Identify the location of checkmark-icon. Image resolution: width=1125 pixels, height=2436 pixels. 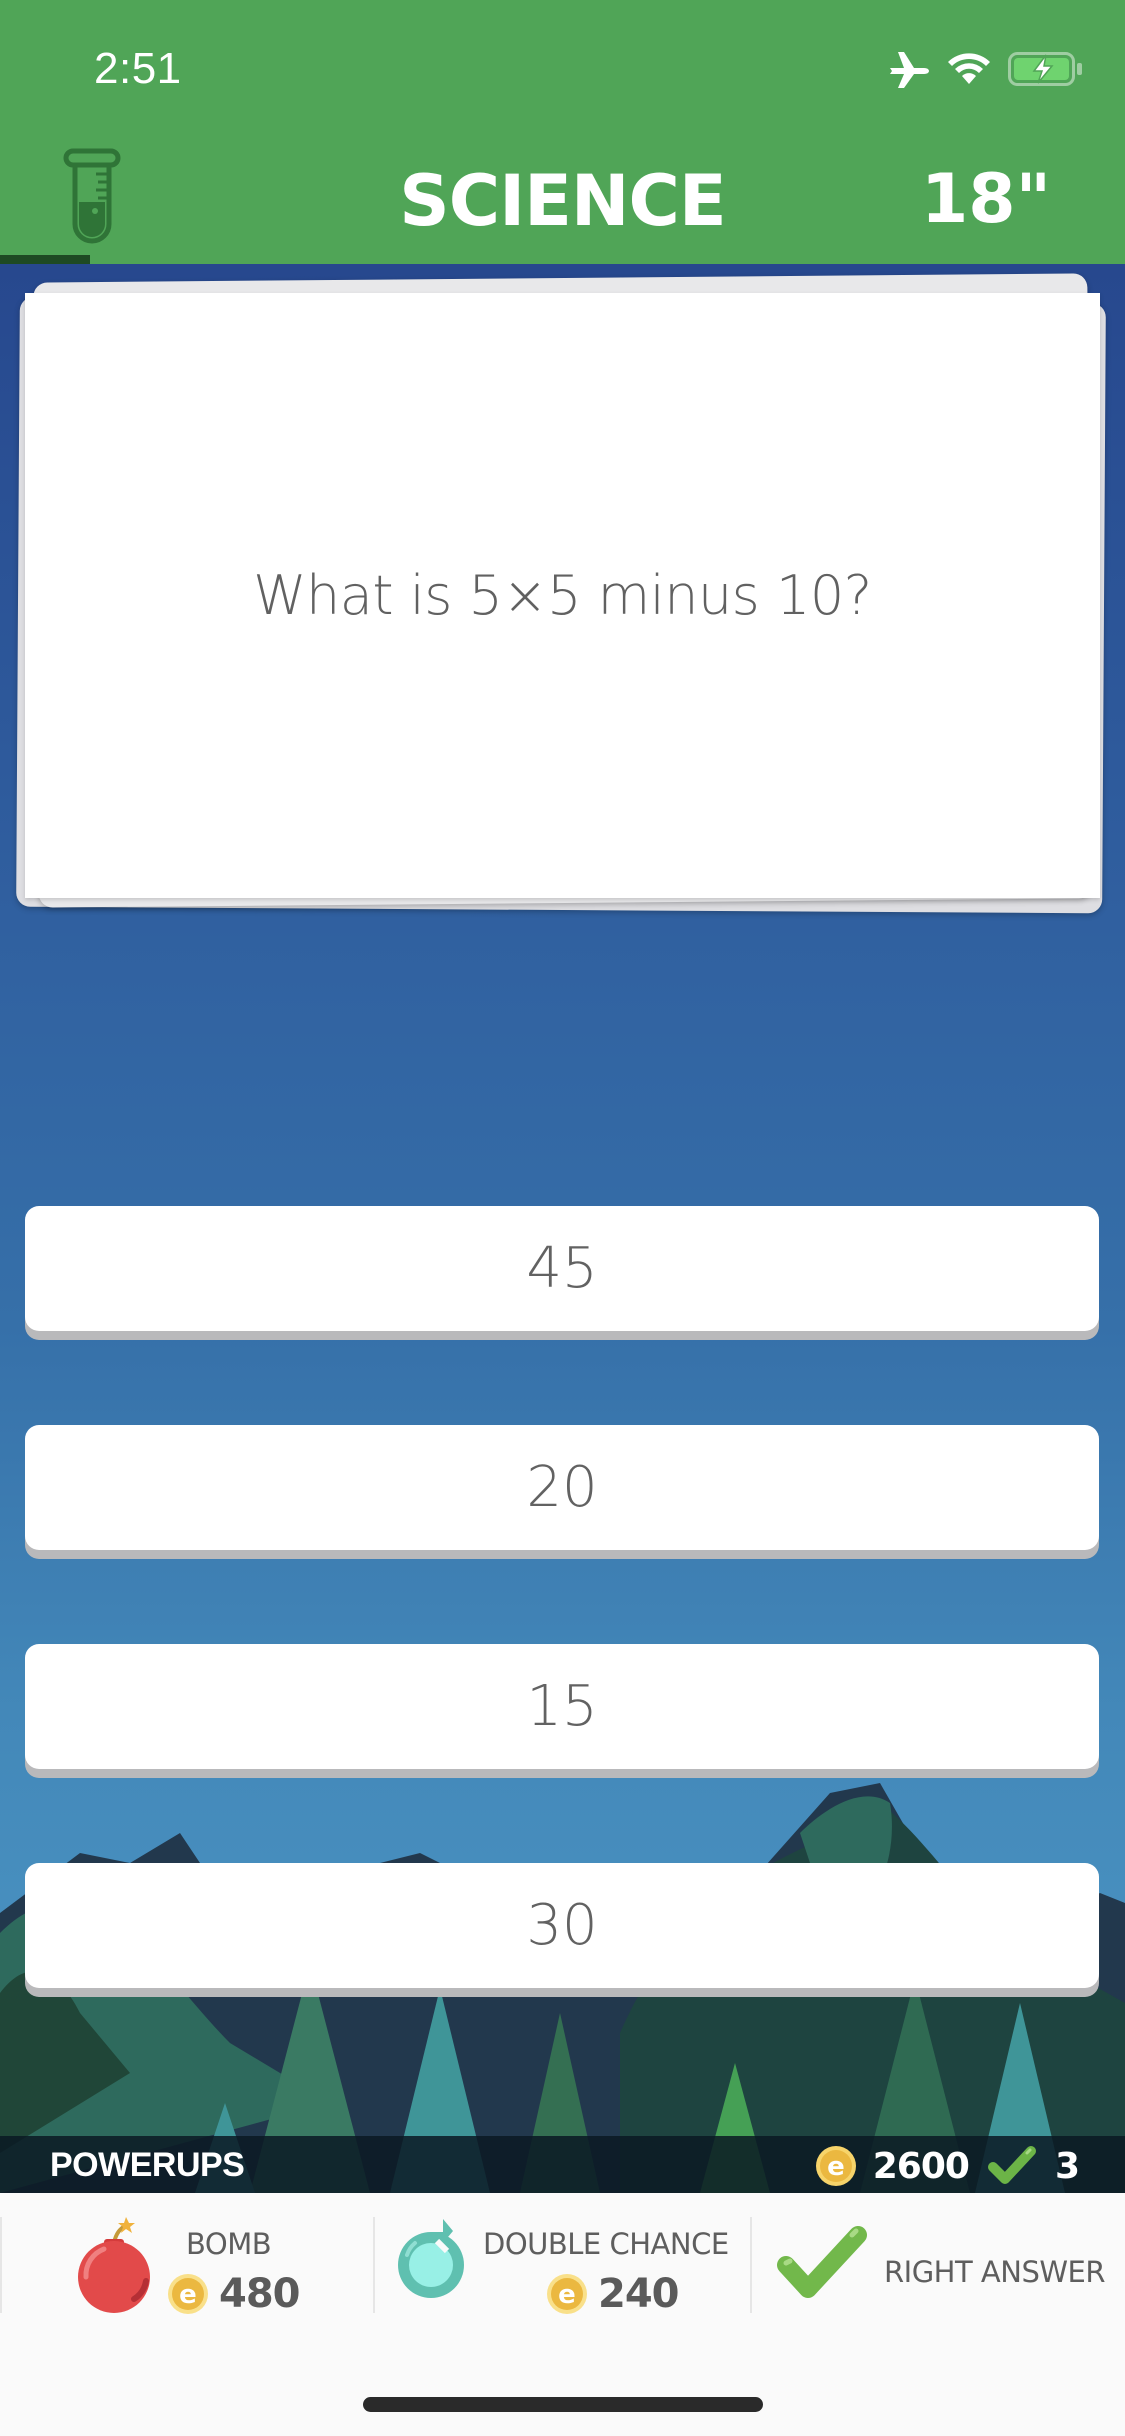
(822, 2262).